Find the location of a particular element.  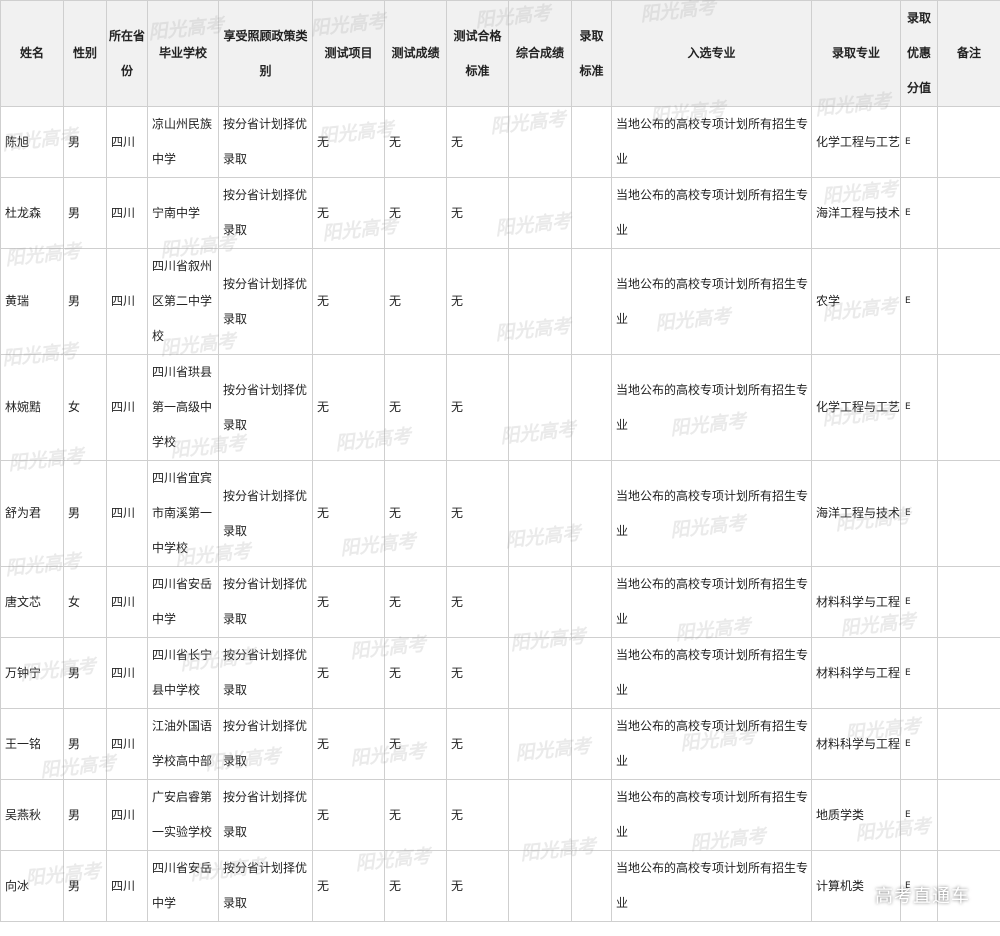

column-header: 所在省份 is located at coordinates (127, 53).